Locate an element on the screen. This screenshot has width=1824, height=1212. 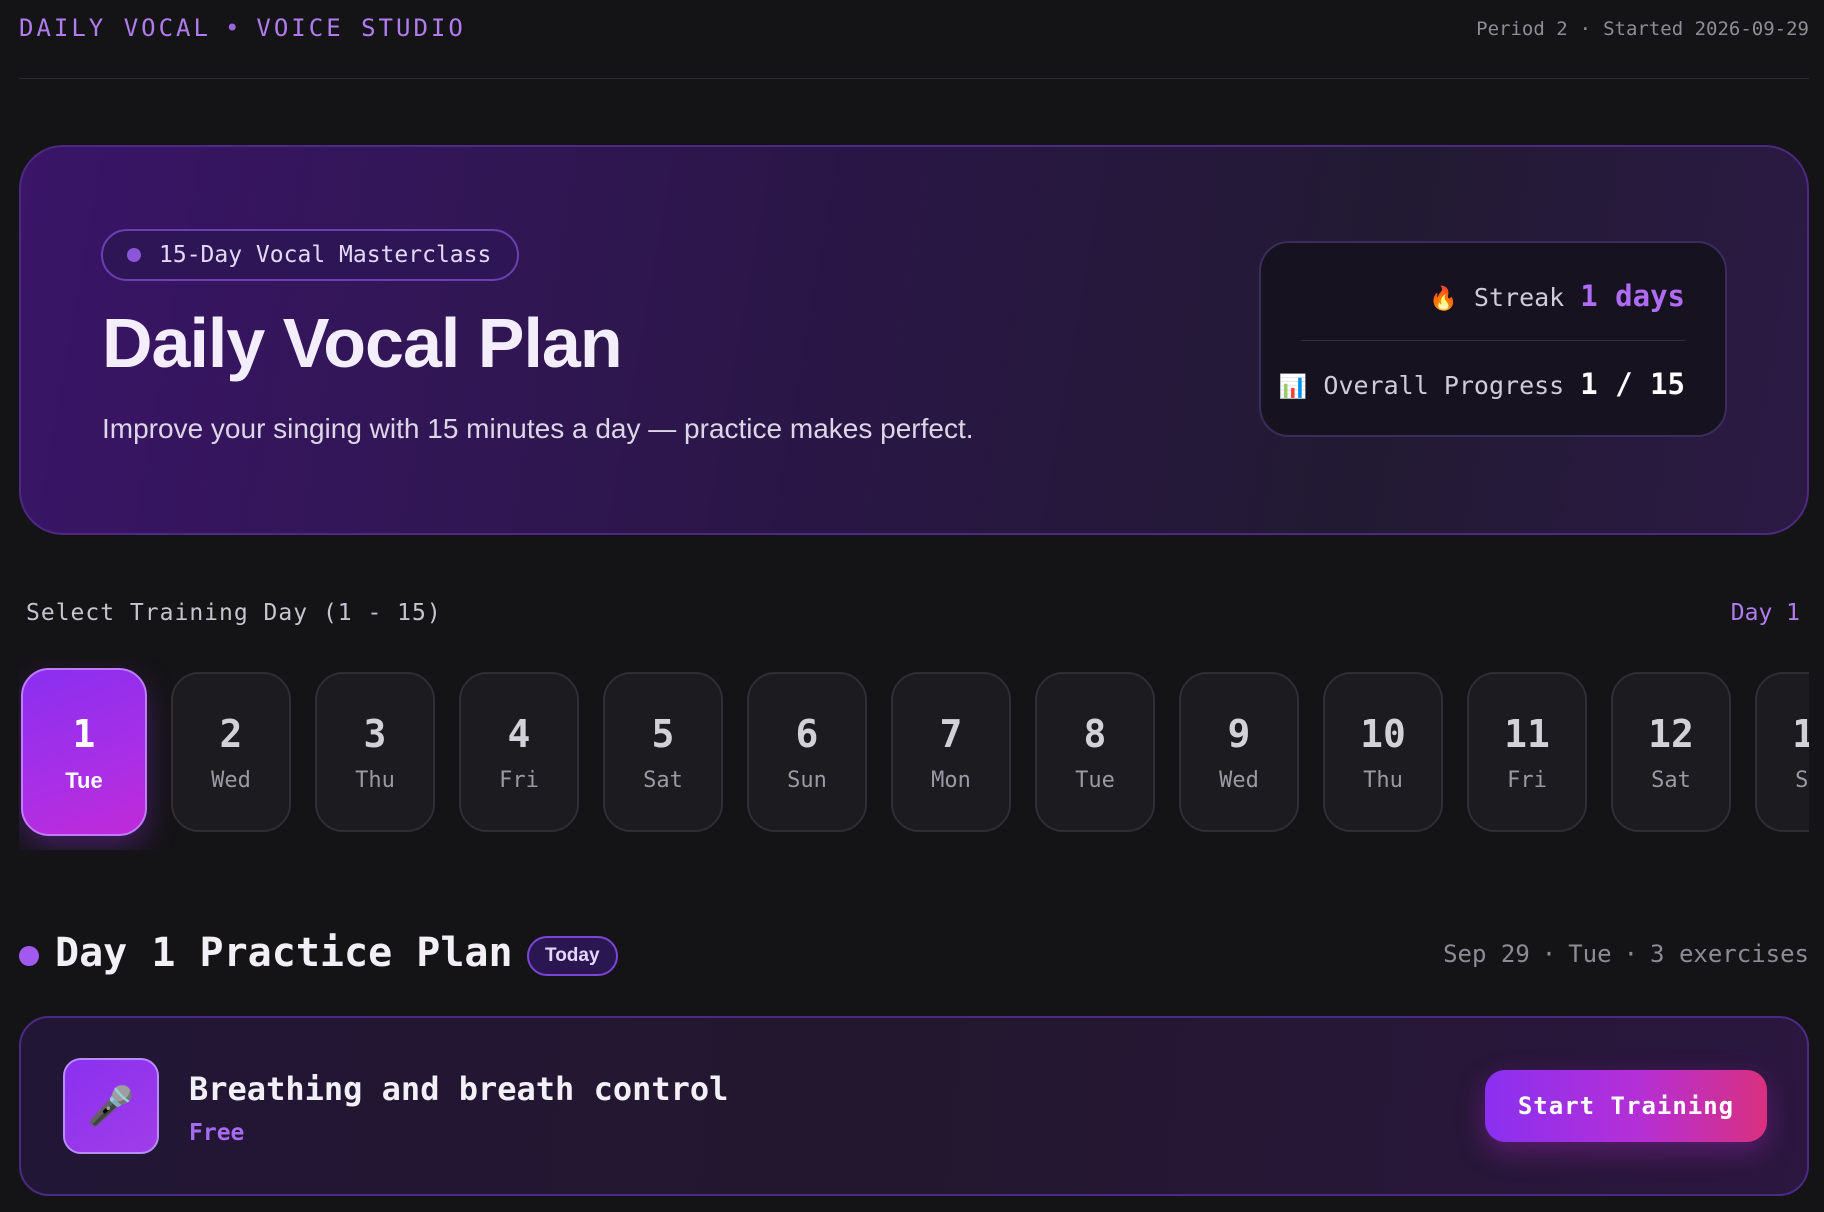
day-button-4: 4 Fri is located at coordinates (519, 752).